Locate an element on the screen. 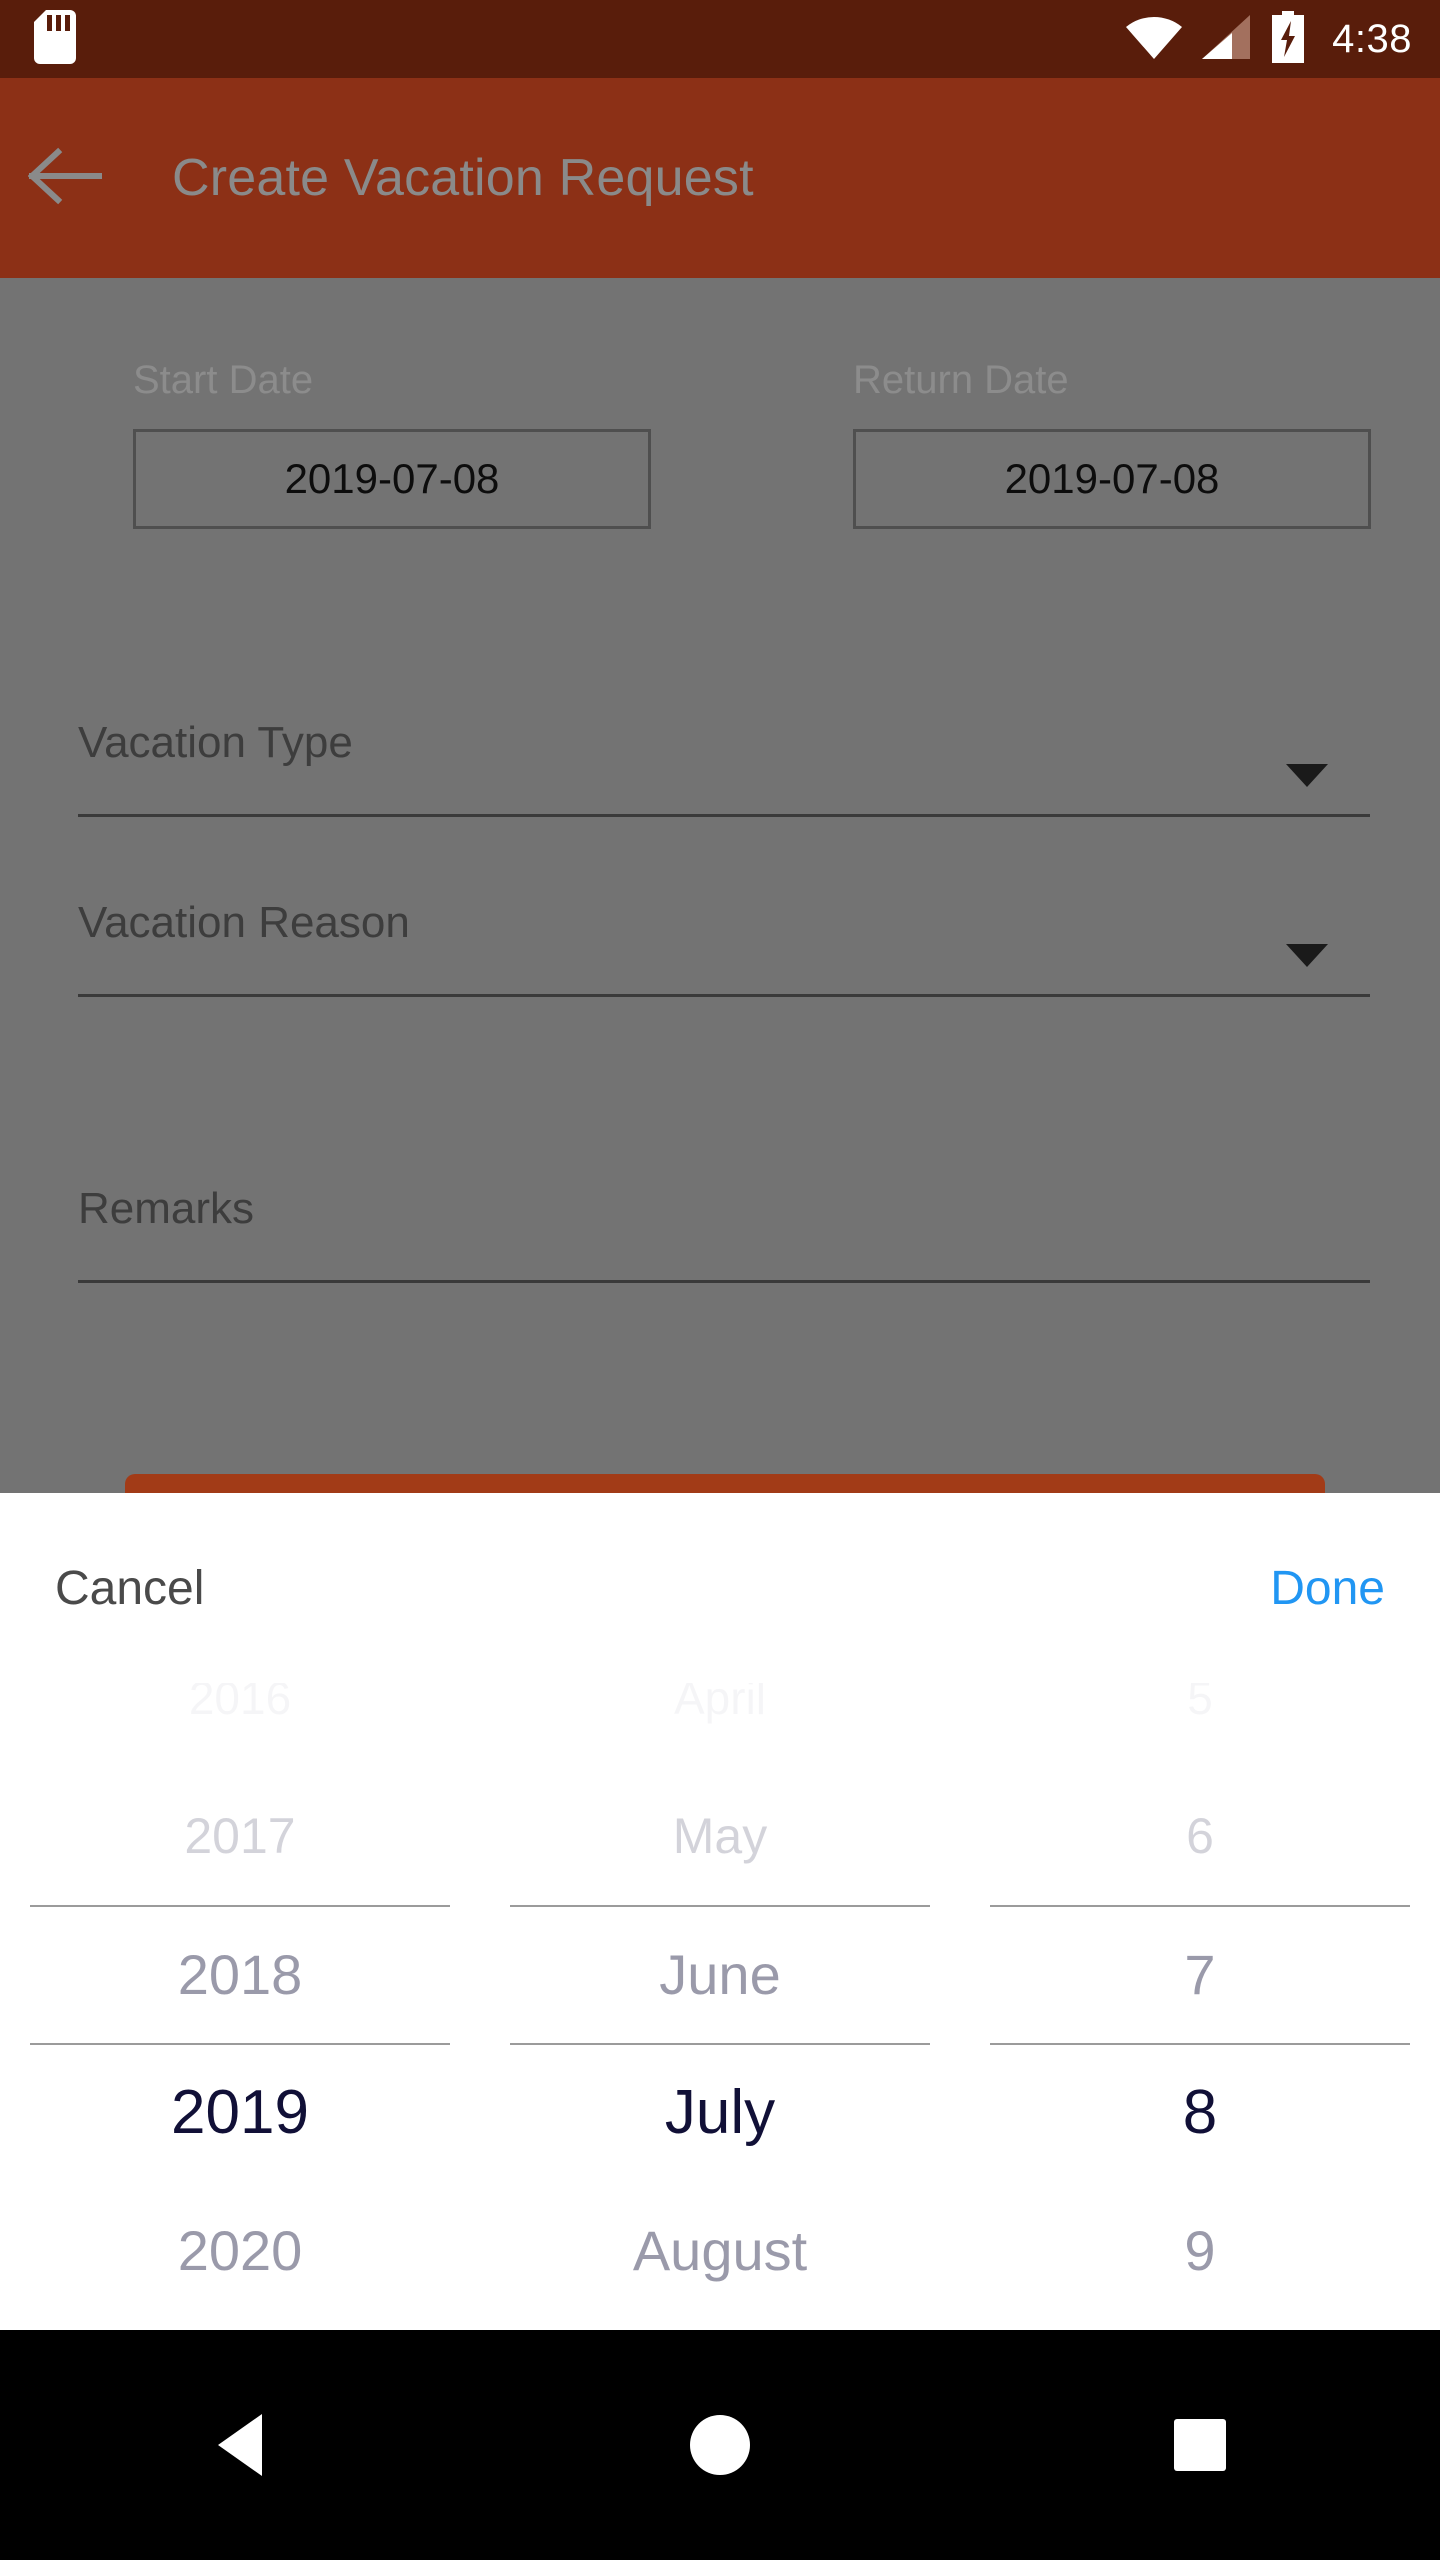 Image resolution: width=1440 pixels, height=2560 pixels. start-date-label: Start Date is located at coordinates (223, 380).